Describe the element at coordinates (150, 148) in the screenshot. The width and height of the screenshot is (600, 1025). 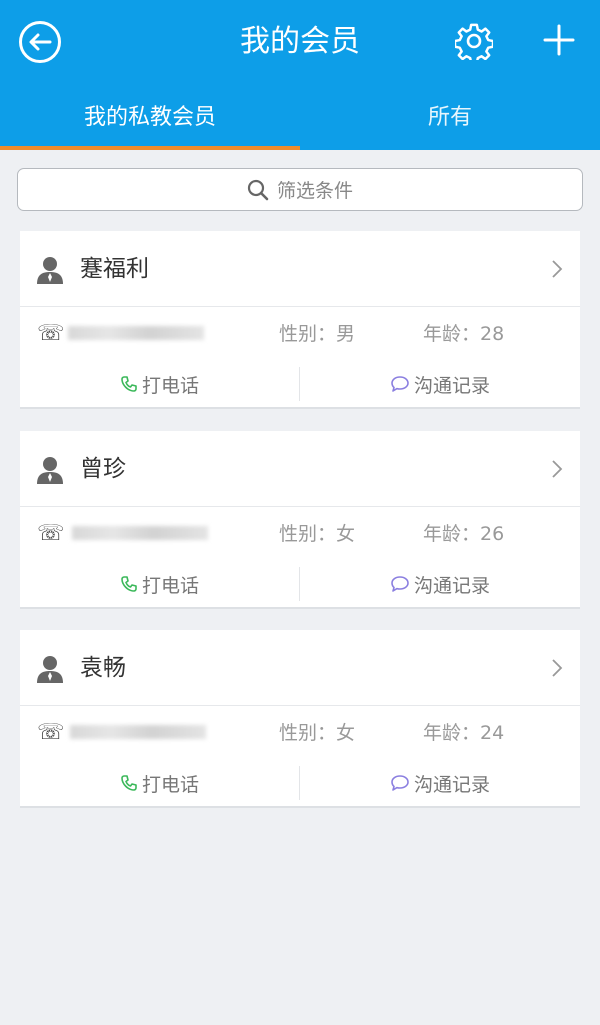
I see `tab-active-indicator` at that location.